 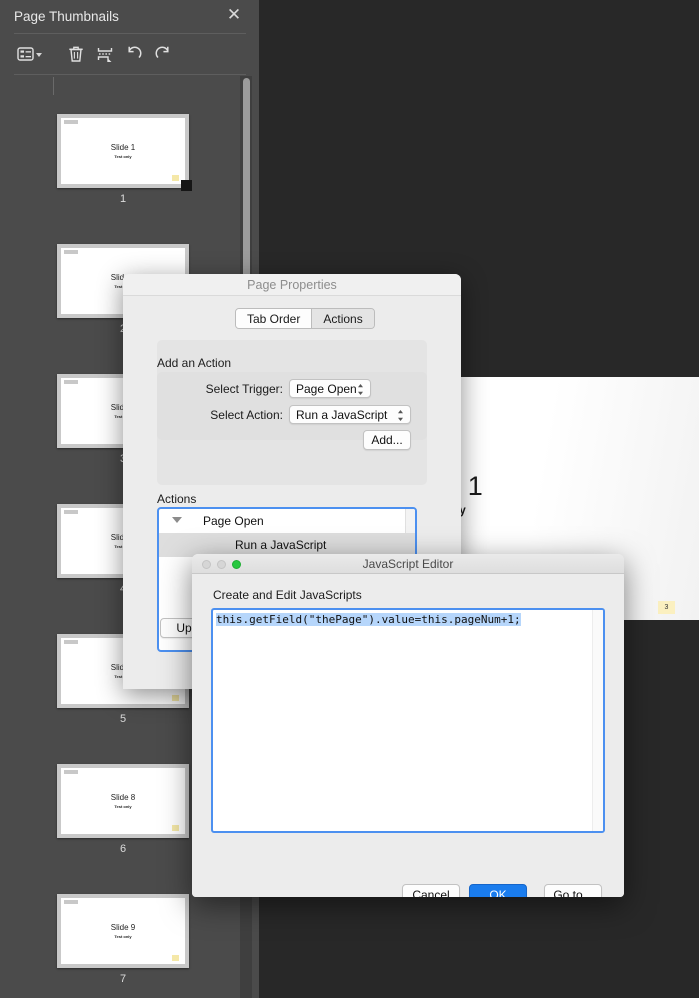 What do you see at coordinates (342, 415) in the screenshot?
I see `select-action-value: Run a JavaScript` at bounding box center [342, 415].